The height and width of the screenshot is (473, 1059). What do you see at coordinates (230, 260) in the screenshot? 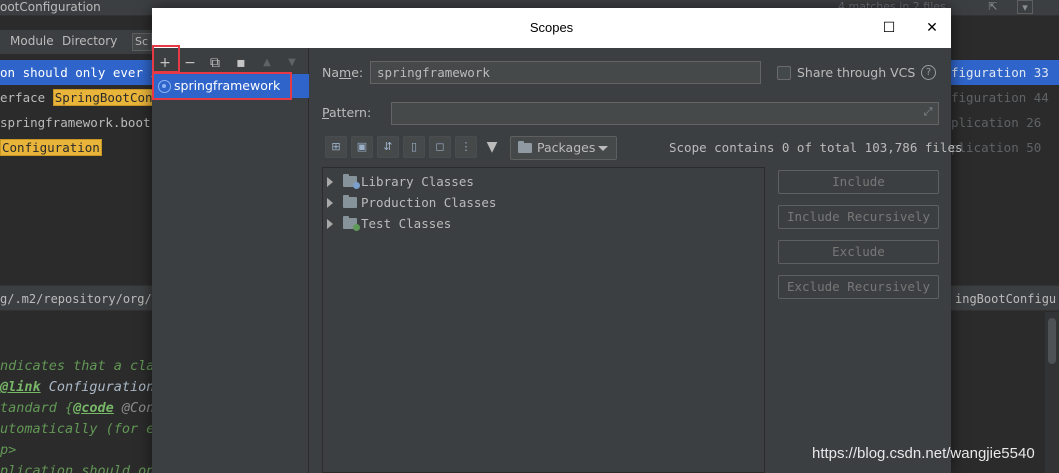
I see `scope-list-pane: + − ⧉ ▪ ▲ ▼` at bounding box center [230, 260].